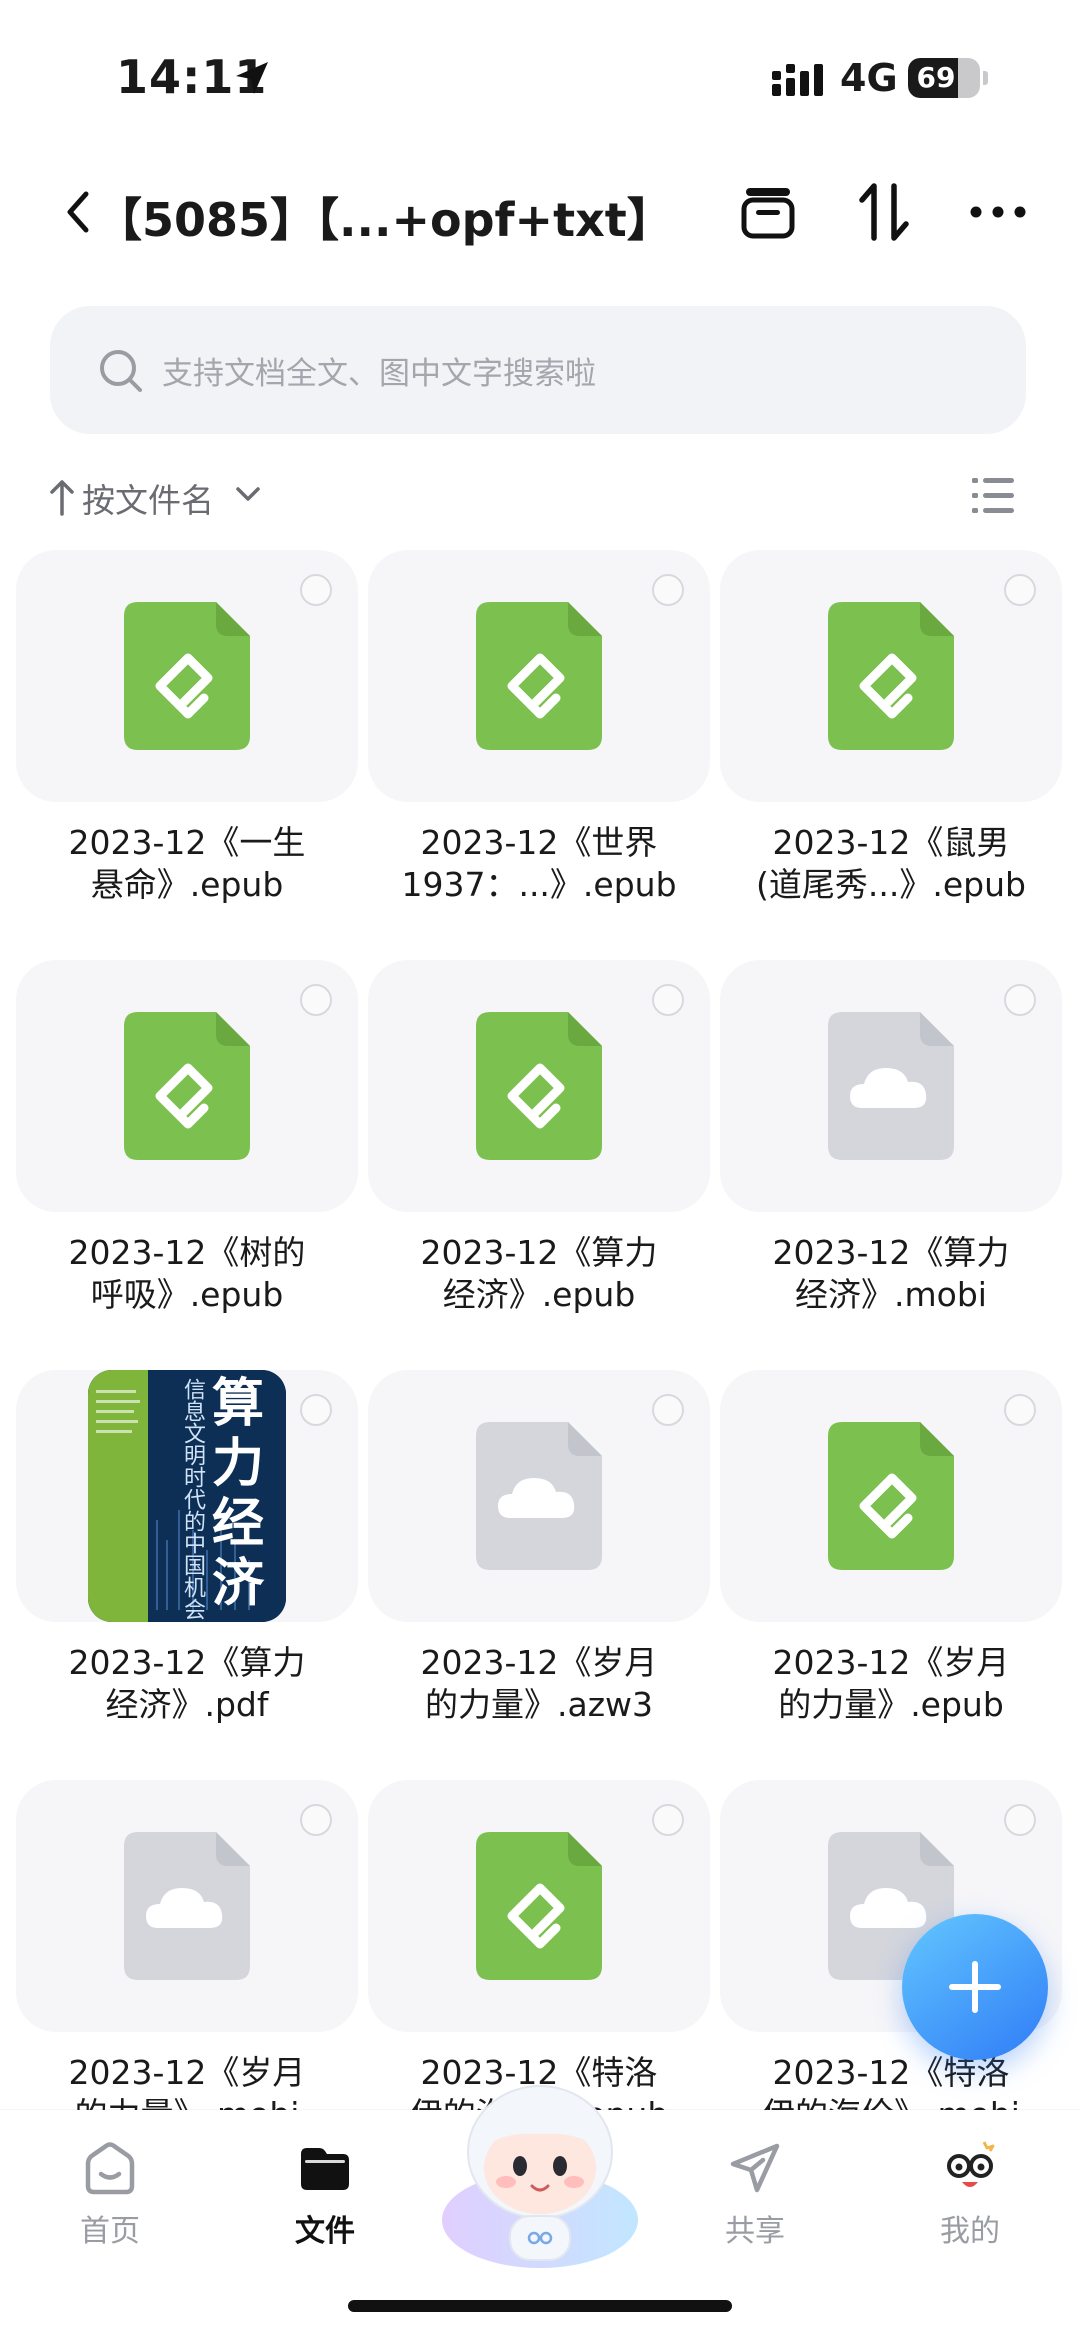  What do you see at coordinates (971, 2164) in the screenshot?
I see `profile-icon` at bounding box center [971, 2164].